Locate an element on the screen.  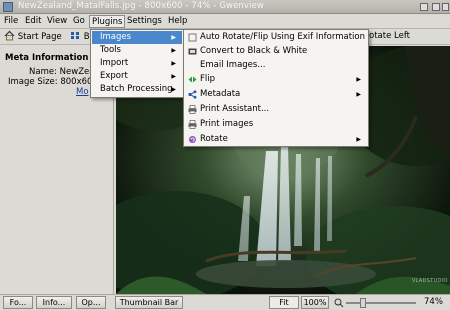
menu-item-label: Rotate is located at coordinates (214, 139).